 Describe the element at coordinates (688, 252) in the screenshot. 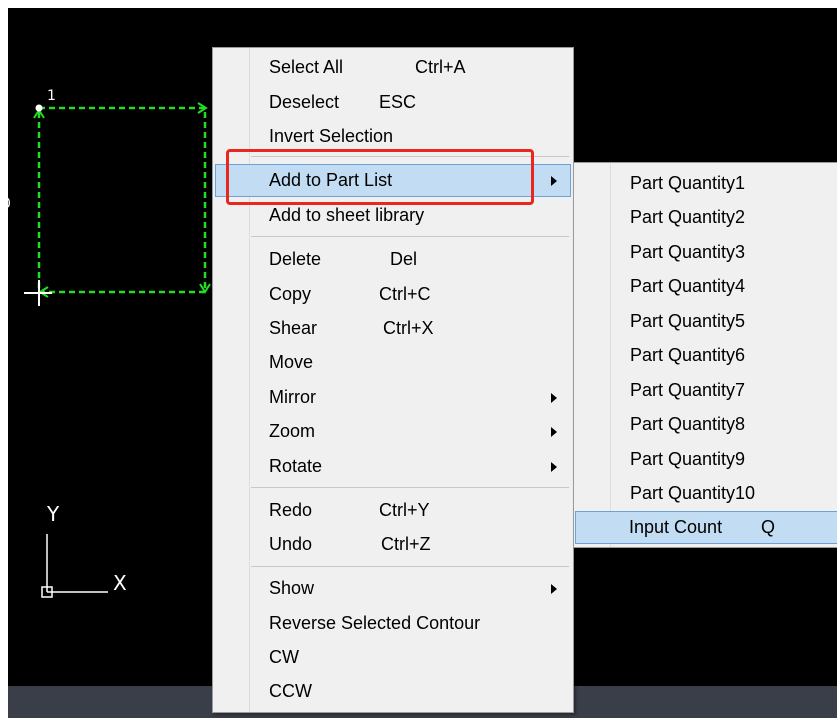

I see `submenu-item-label: Part Quantity3` at that location.